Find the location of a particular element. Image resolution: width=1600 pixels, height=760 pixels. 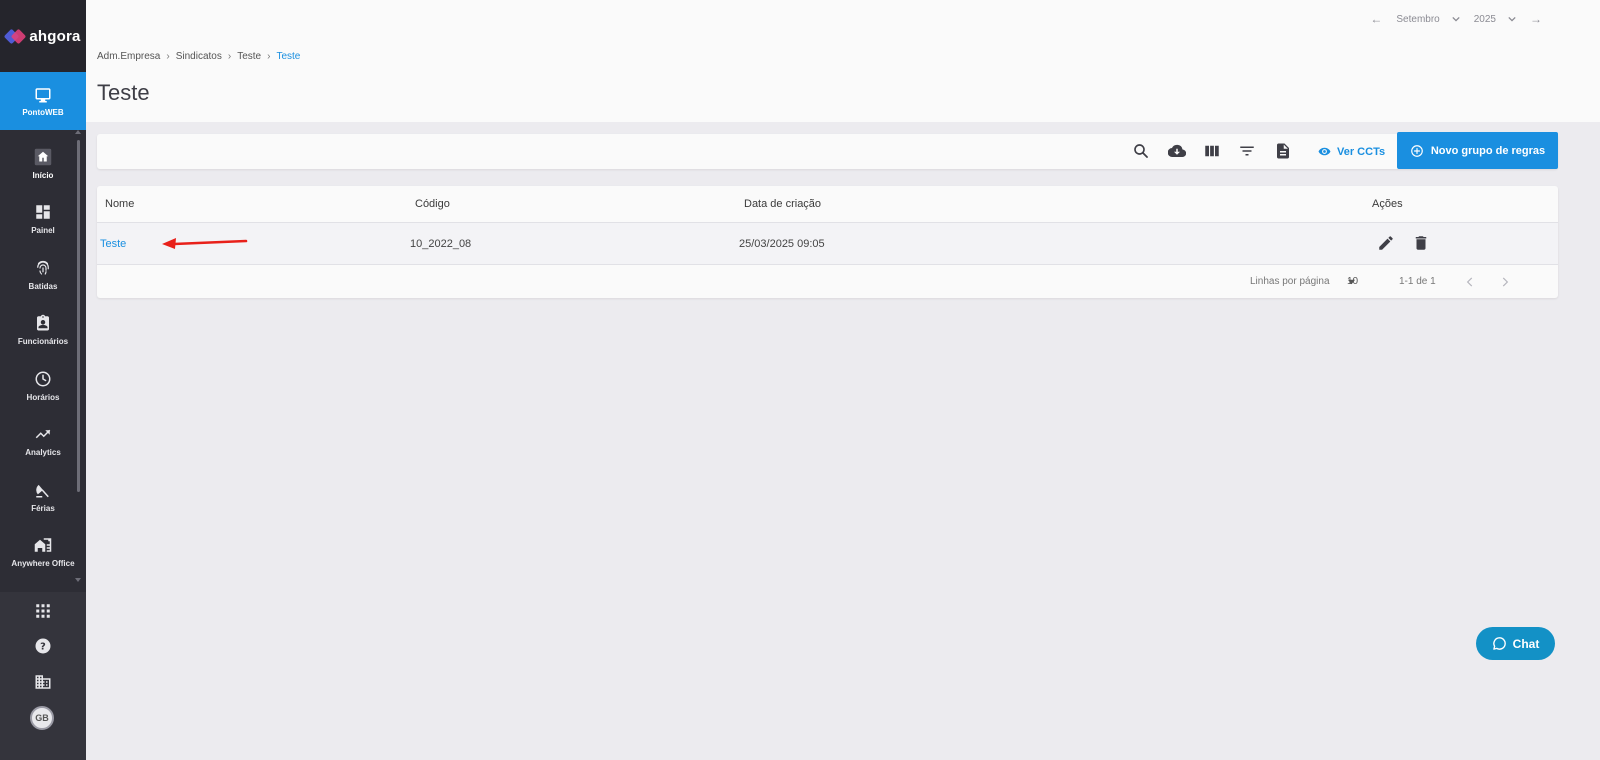

row-nome-link: Teste is located at coordinates (113, 243).